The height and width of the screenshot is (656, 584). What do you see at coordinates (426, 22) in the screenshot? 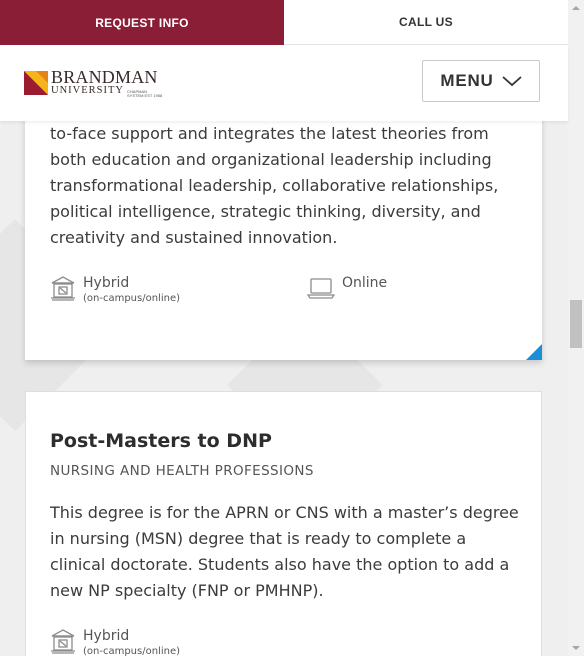
I see `call-us-button: CALL US` at bounding box center [426, 22].